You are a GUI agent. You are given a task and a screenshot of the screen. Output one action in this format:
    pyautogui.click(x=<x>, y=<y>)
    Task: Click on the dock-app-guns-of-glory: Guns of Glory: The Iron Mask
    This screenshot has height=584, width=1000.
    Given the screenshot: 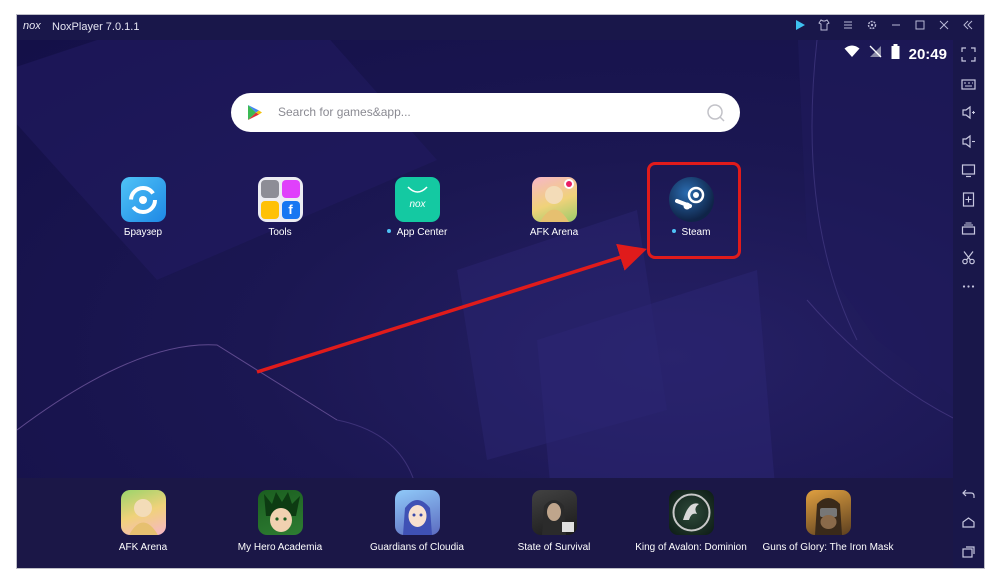 What is the action you would take?
    pyautogui.click(x=828, y=521)
    